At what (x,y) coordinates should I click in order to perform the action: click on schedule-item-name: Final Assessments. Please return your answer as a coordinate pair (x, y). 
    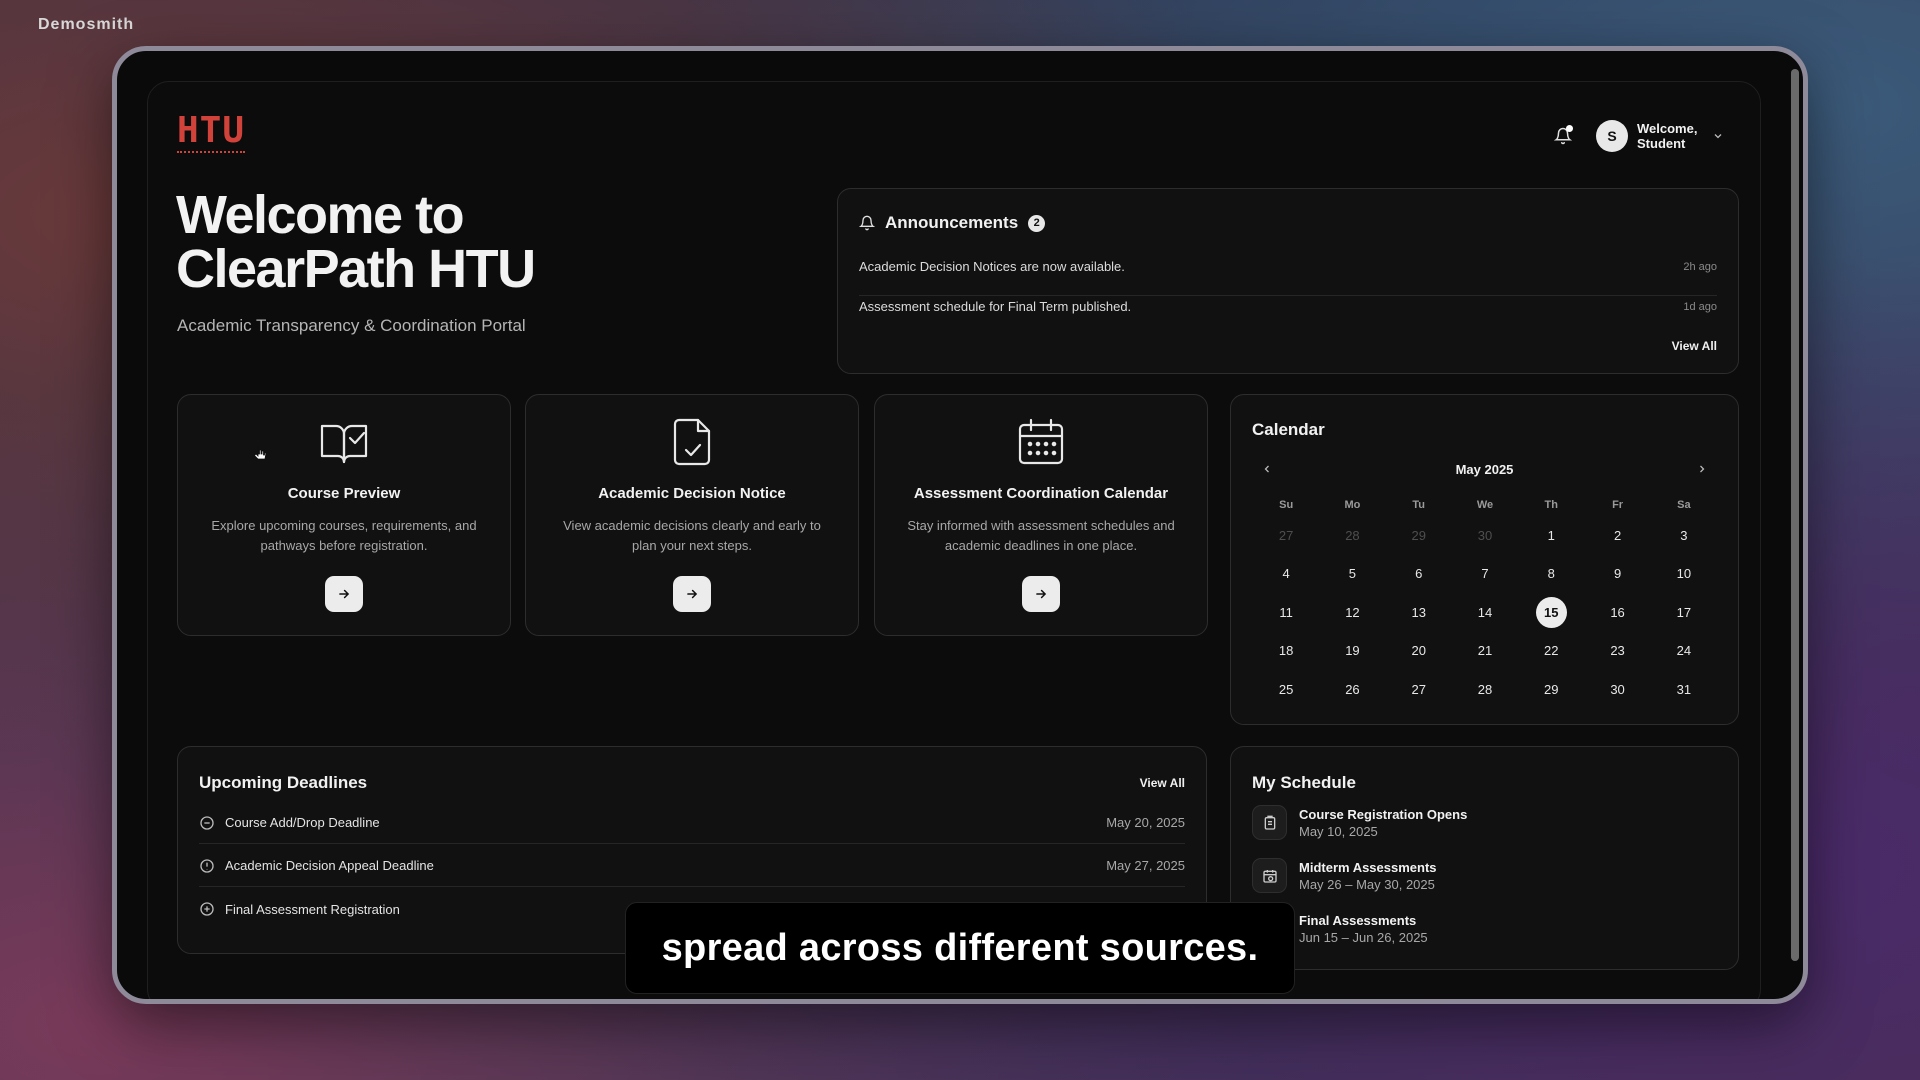
    Looking at the image, I should click on (1358, 920).